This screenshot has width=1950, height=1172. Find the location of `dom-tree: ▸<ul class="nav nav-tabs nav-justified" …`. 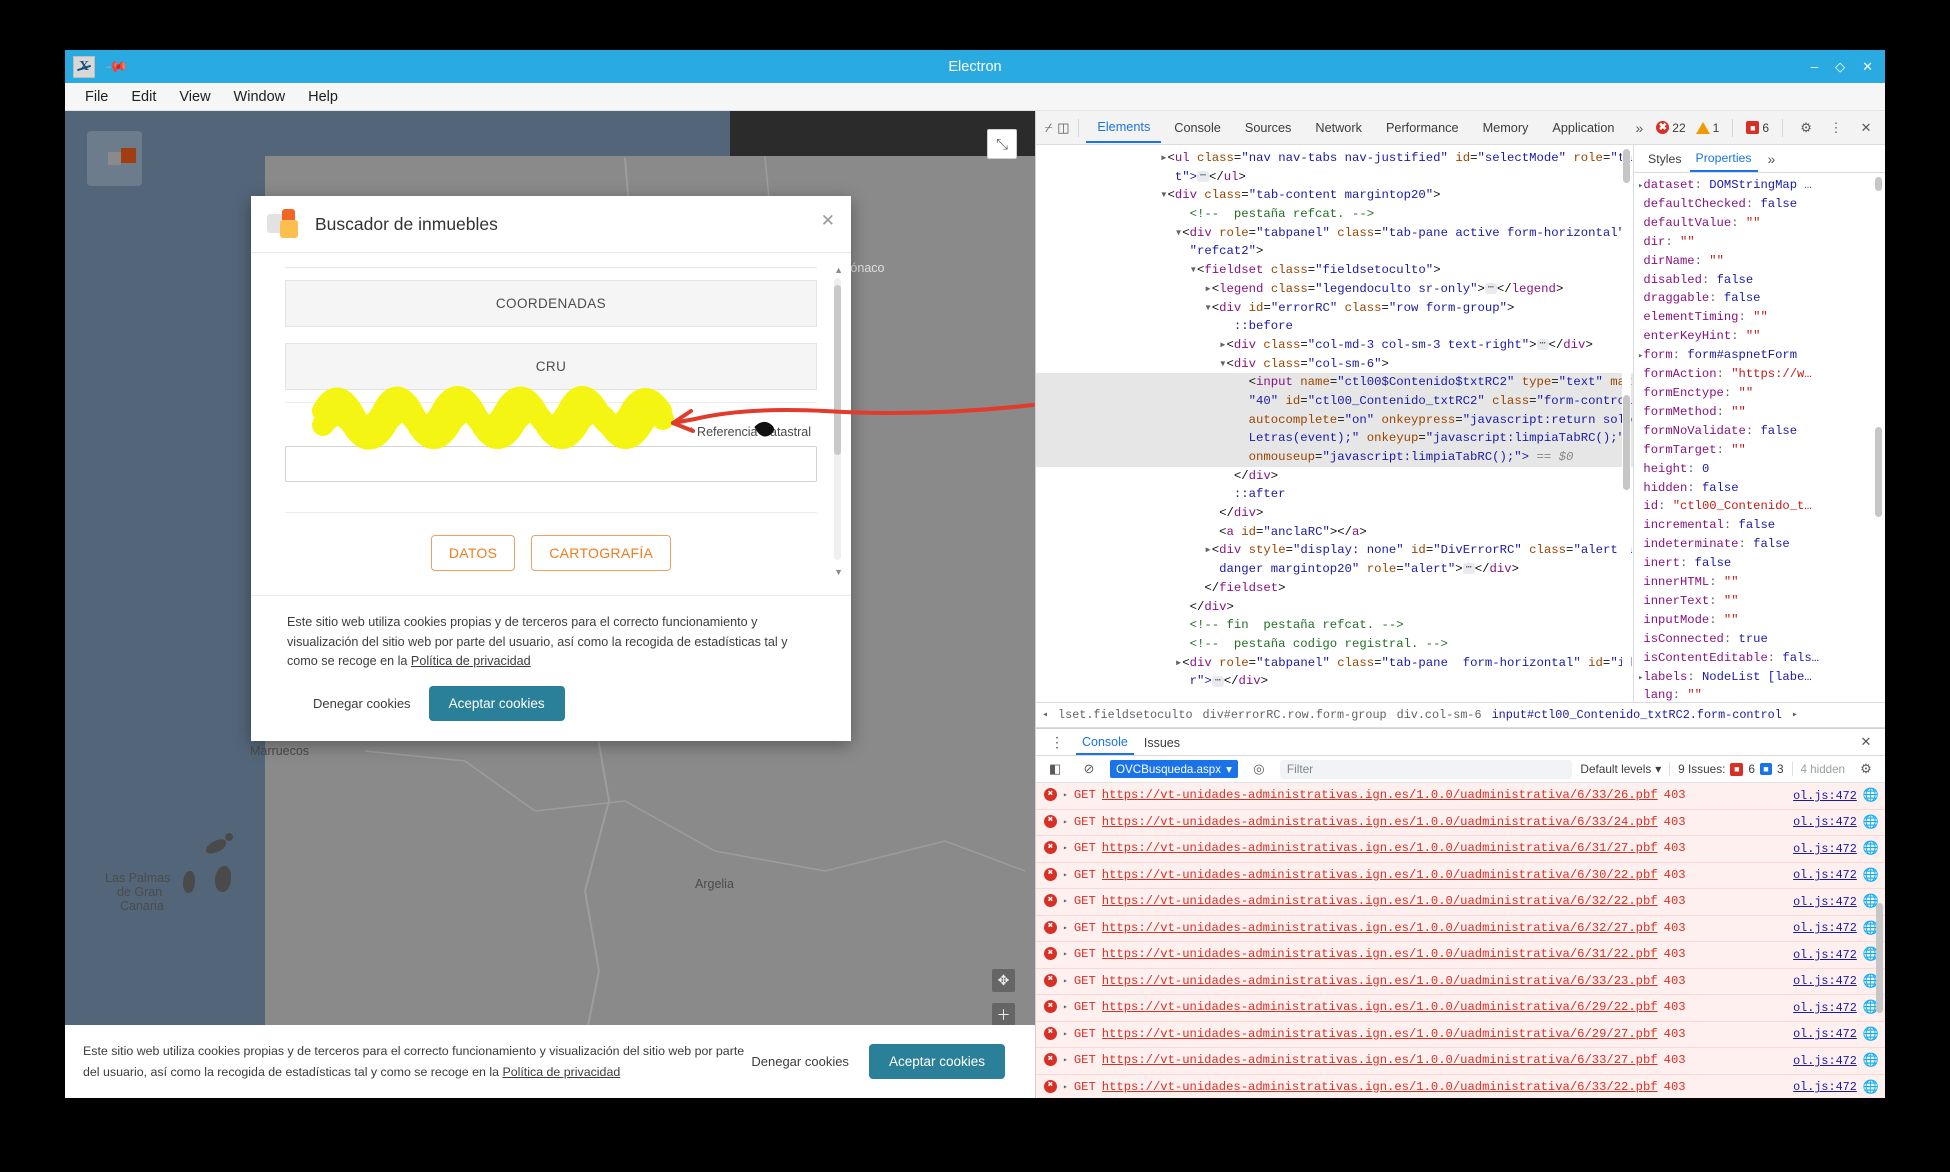

dom-tree: ▸<ul class="nav nav-tabs nav-justified" … is located at coordinates (1334, 423).